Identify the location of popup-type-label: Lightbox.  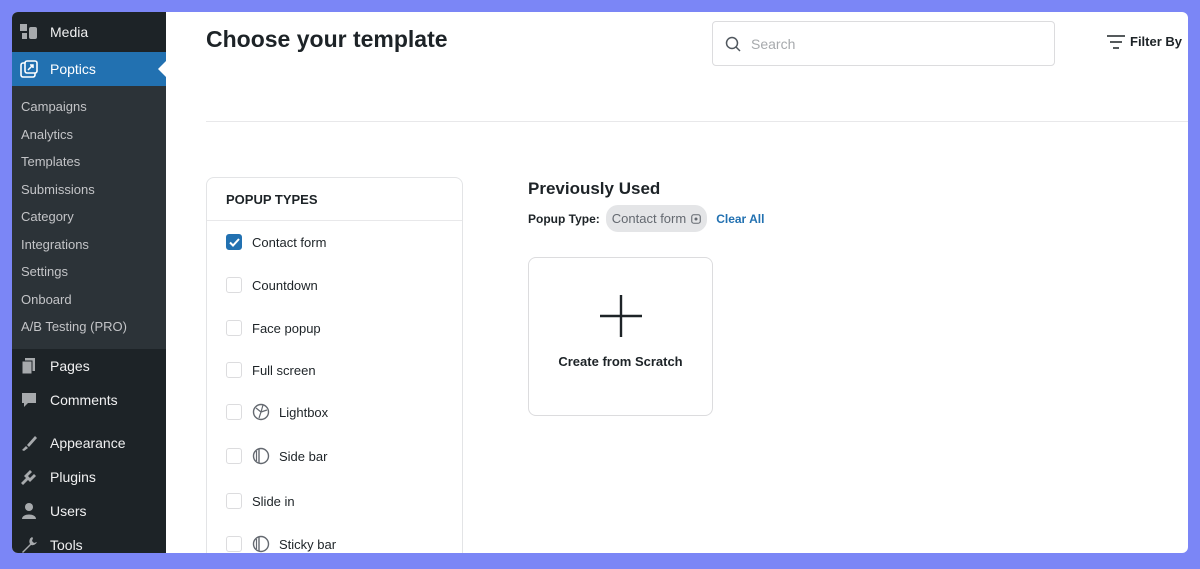
(304, 412).